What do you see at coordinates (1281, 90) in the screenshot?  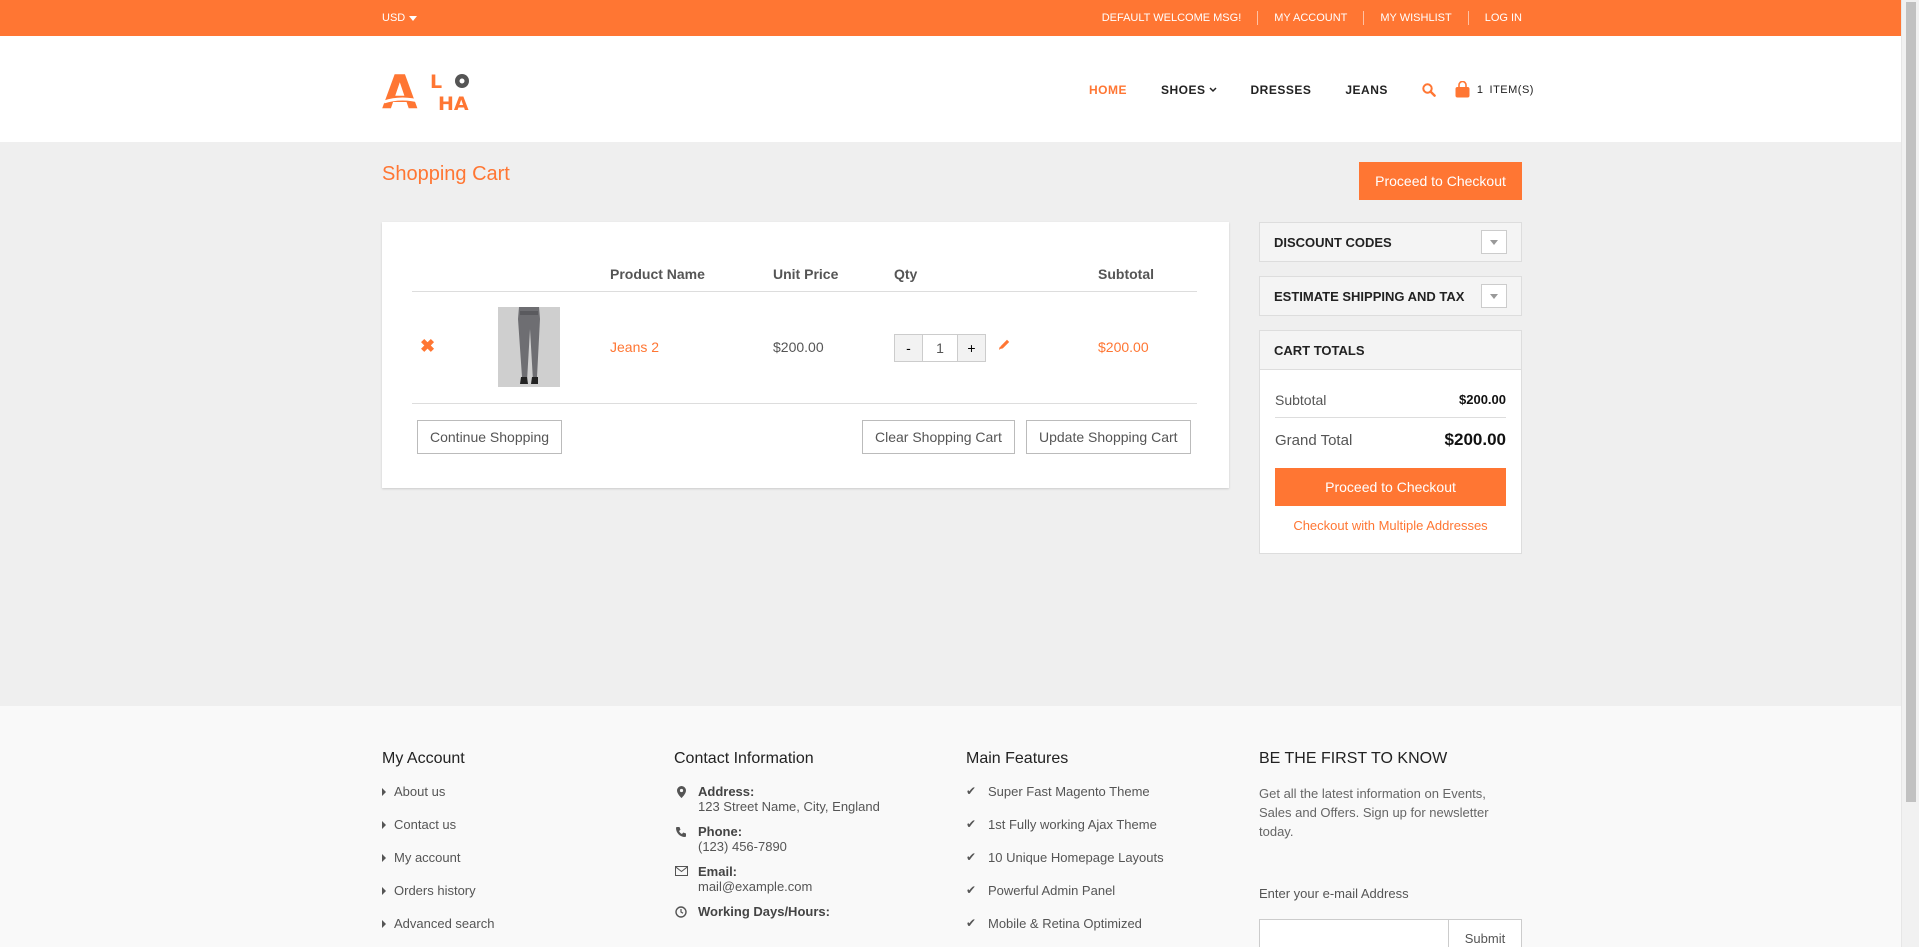 I see `nav-dresses: DRESSES` at bounding box center [1281, 90].